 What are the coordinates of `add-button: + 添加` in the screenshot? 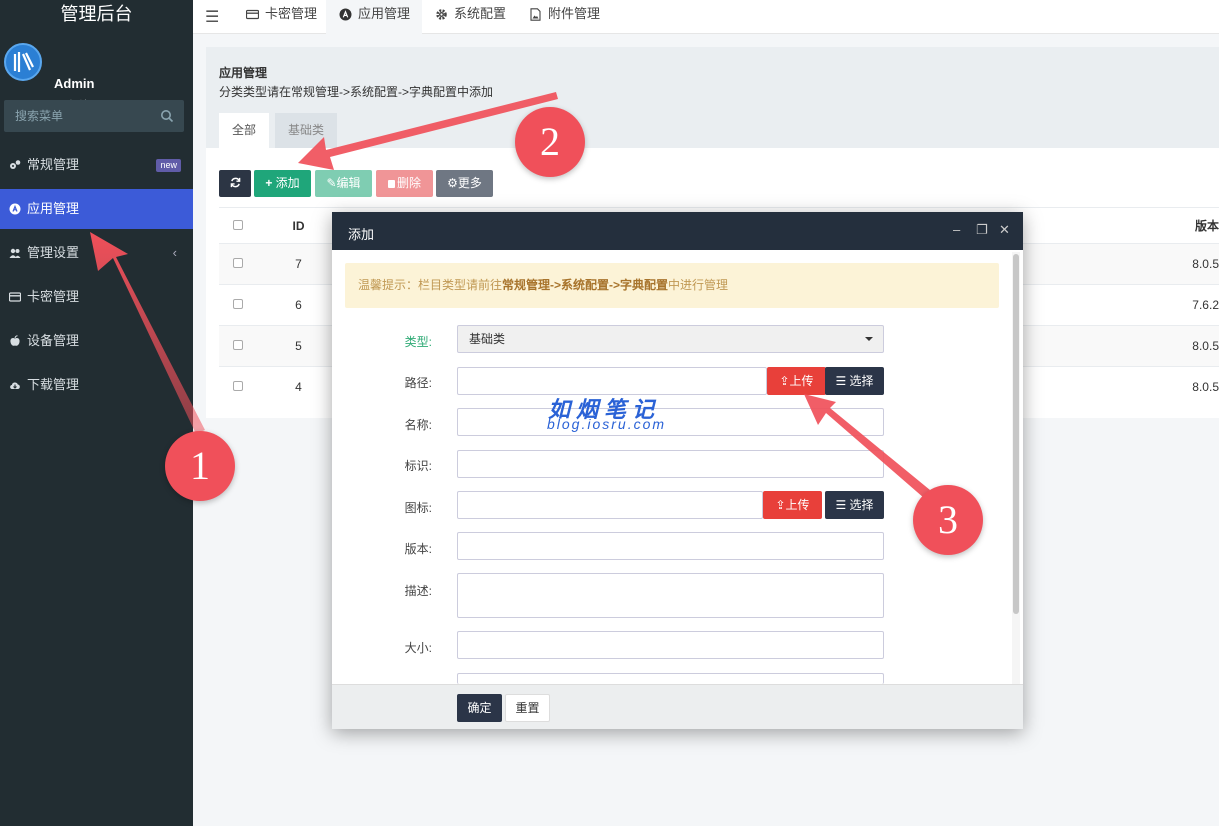 It's located at (282, 183).